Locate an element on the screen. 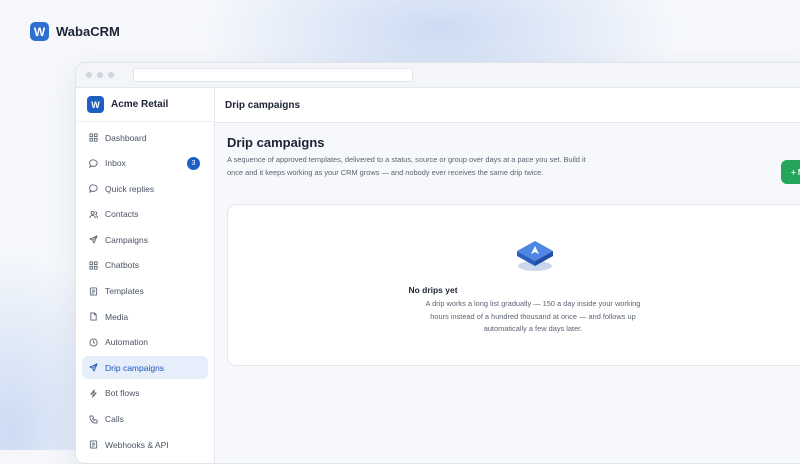 This screenshot has width=800, height=464. sidebar-item-contacts: Contacts is located at coordinates (145, 214).